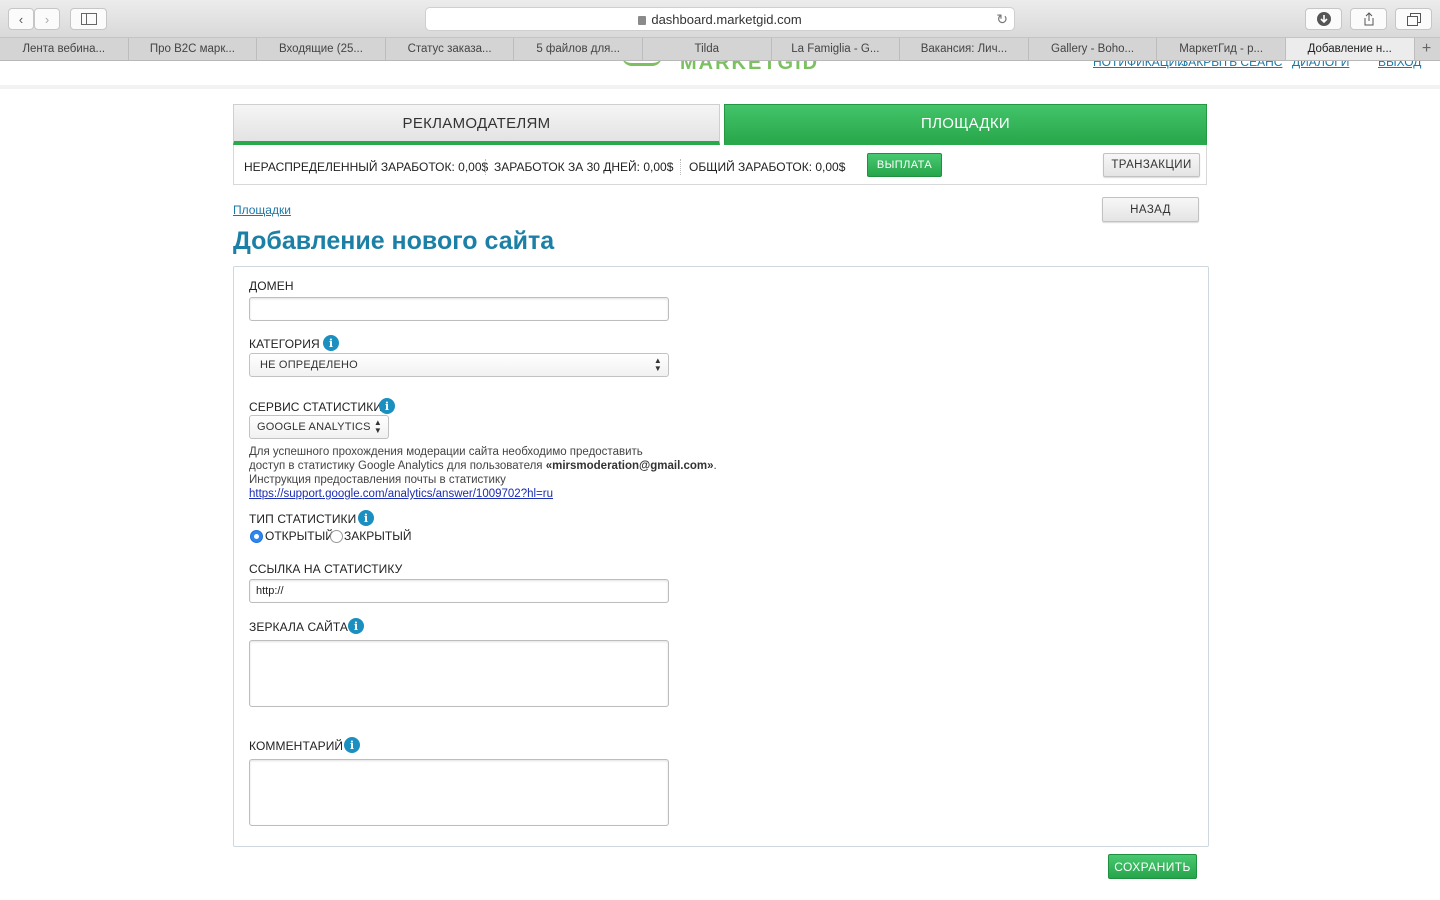  Describe the element at coordinates (349, 167) in the screenshot. I see `earnings-undistributed-label: НЕРАСПРЕДЕЛЕННЫЙ ЗАРАБОТОК:` at that location.